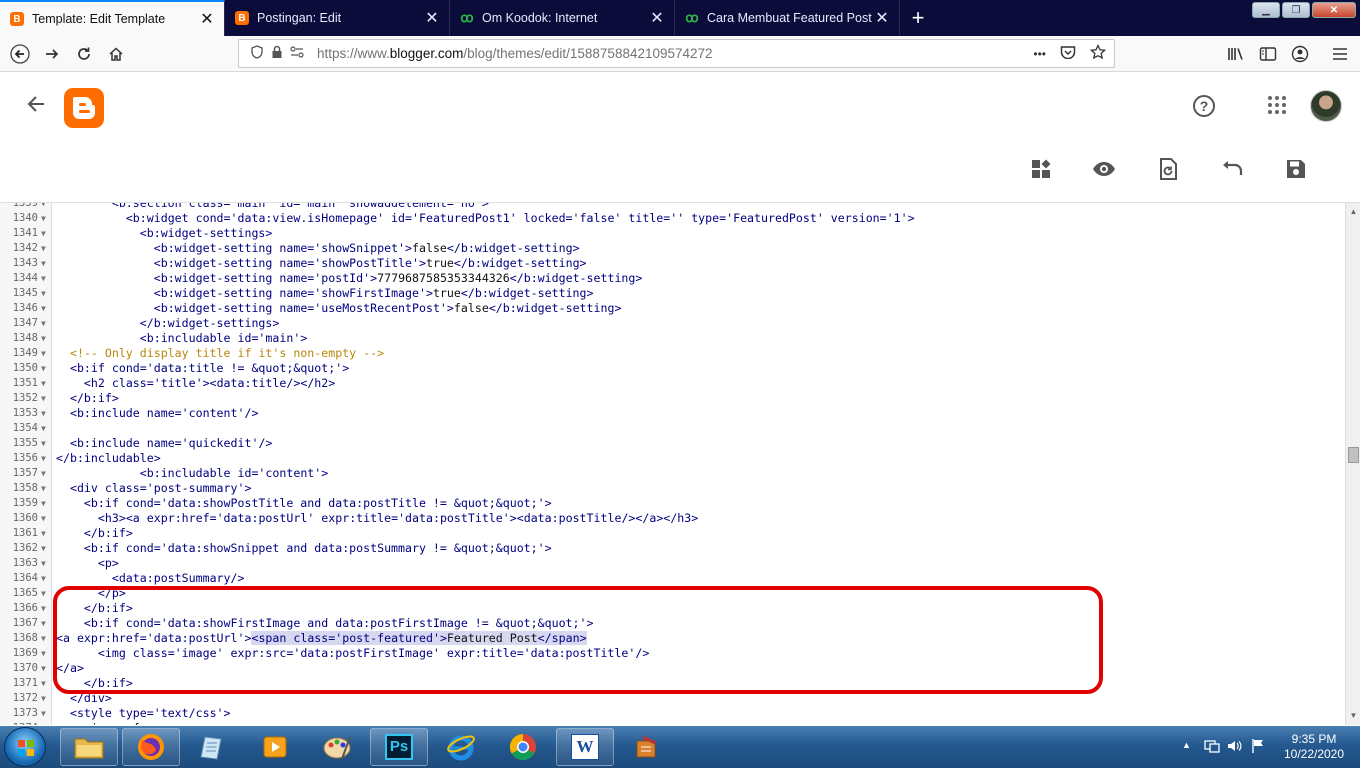  What do you see at coordinates (672, 563) in the screenshot?
I see `code-line: 1363 ▼ <p>` at bounding box center [672, 563].